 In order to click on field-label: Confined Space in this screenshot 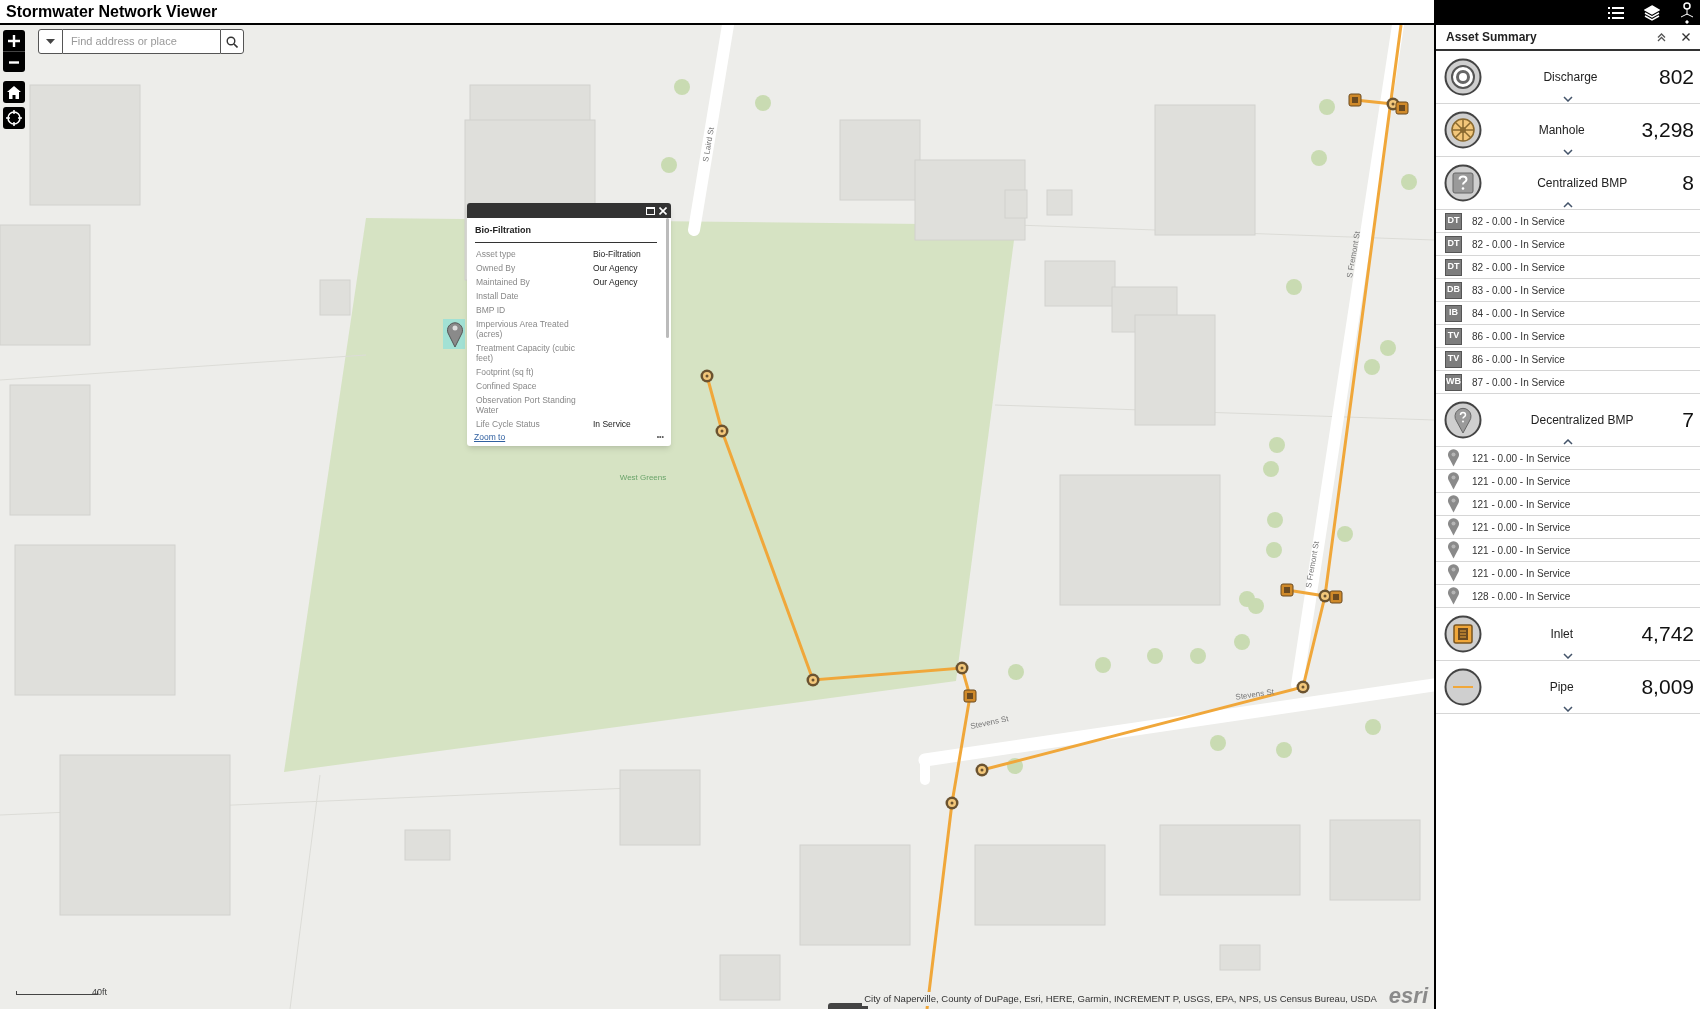, I will do `click(506, 385)`.